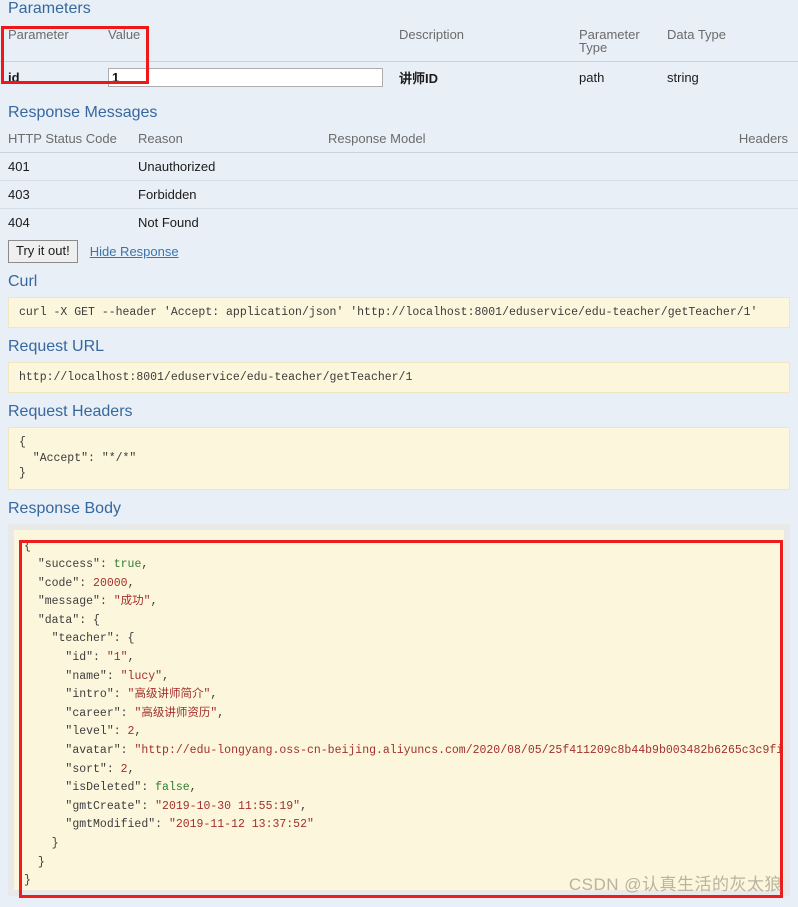  I want to click on request-headers-body: { "Accept": "*/*" }, so click(399, 458).